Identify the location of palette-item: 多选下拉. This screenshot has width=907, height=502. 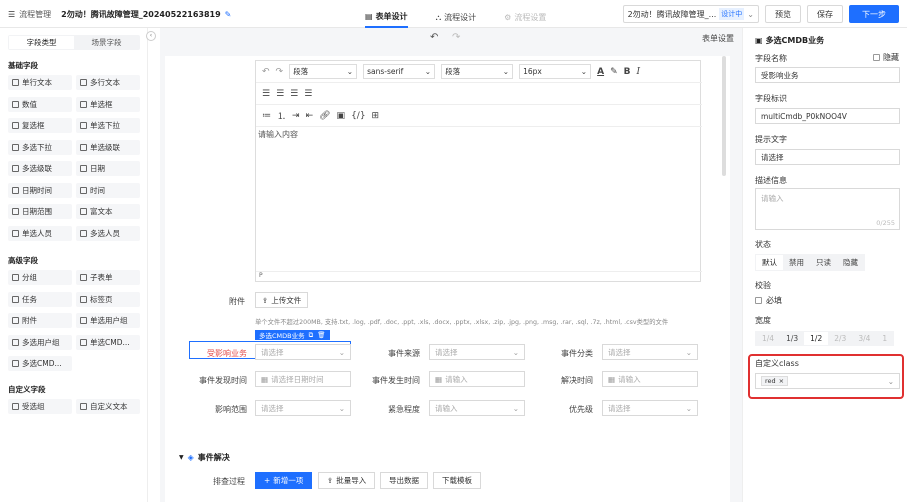
(40, 147).